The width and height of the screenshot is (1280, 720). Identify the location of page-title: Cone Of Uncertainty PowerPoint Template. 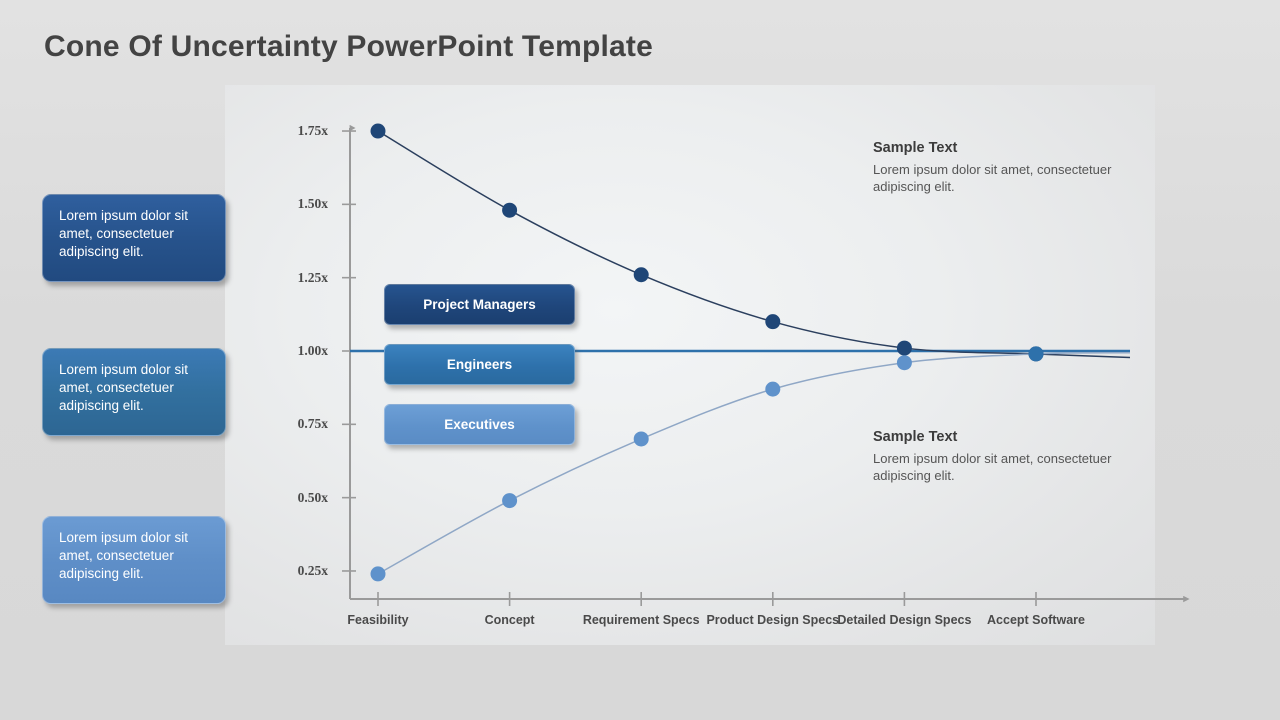
(349, 46).